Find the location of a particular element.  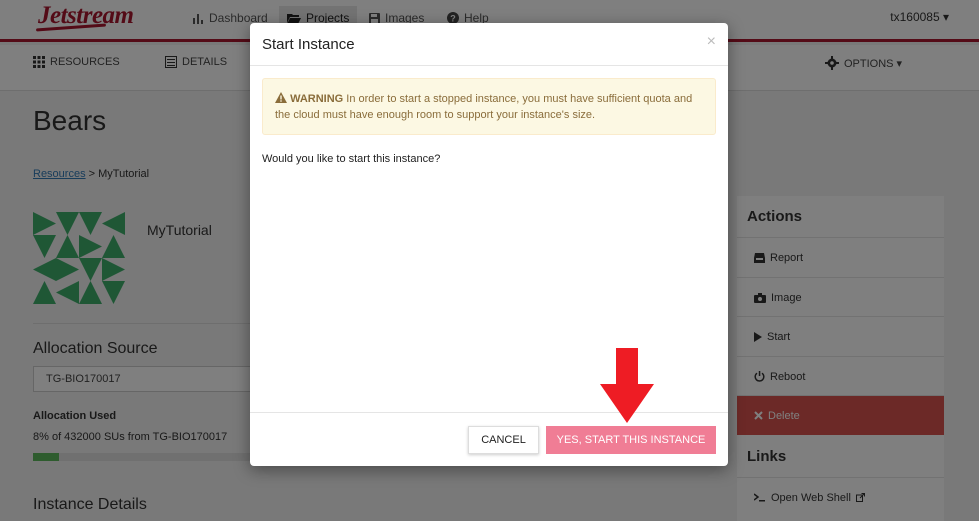

modal-close-button: × is located at coordinates (711, 42).